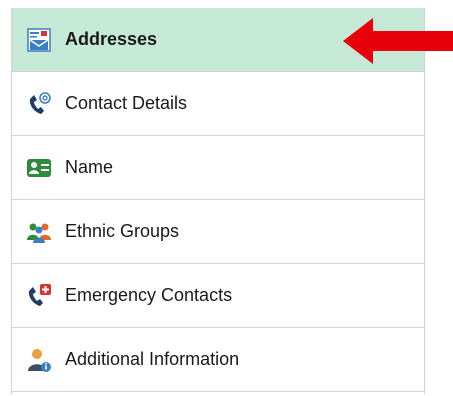 This screenshot has width=453, height=396. What do you see at coordinates (39, 104) in the screenshot?
I see `contact-details-icon` at bounding box center [39, 104].